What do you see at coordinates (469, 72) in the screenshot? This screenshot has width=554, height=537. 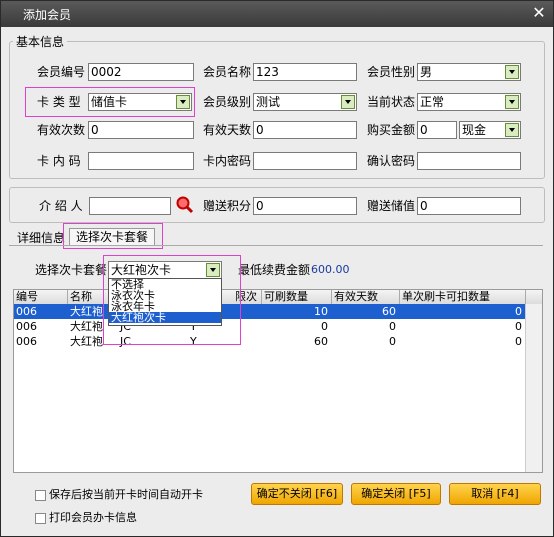 I see `gender-select: 男` at bounding box center [469, 72].